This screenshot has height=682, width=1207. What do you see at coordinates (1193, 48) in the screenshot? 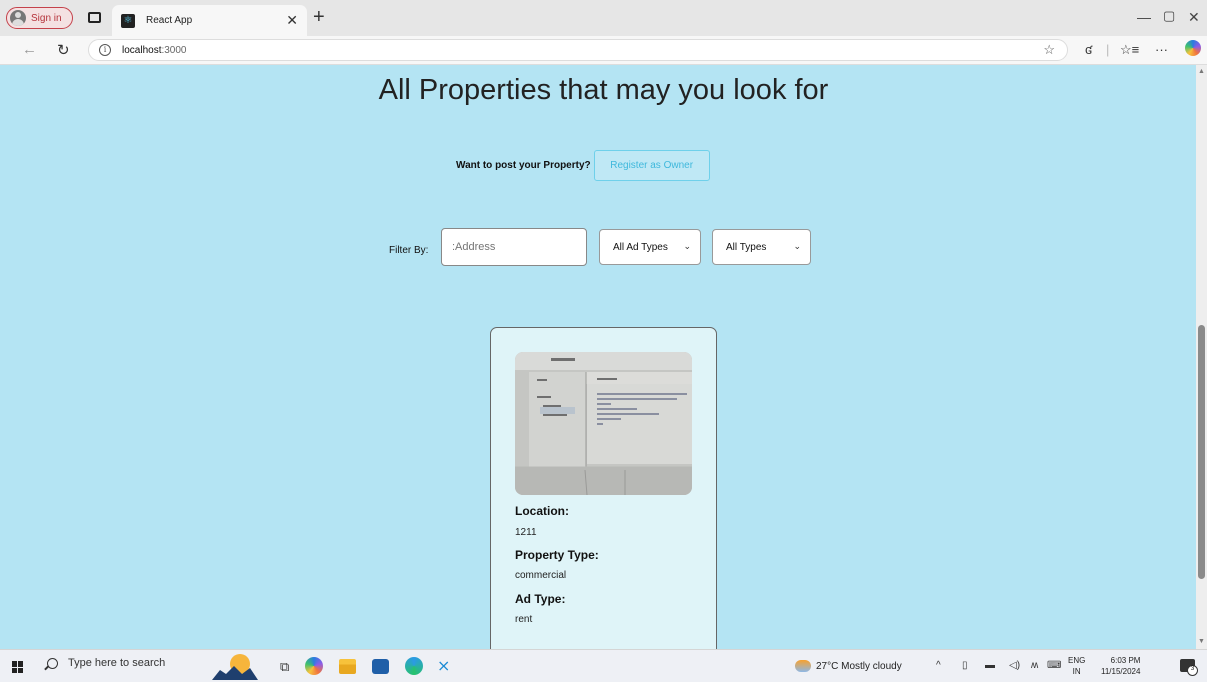
I see `copilot-icon` at bounding box center [1193, 48].